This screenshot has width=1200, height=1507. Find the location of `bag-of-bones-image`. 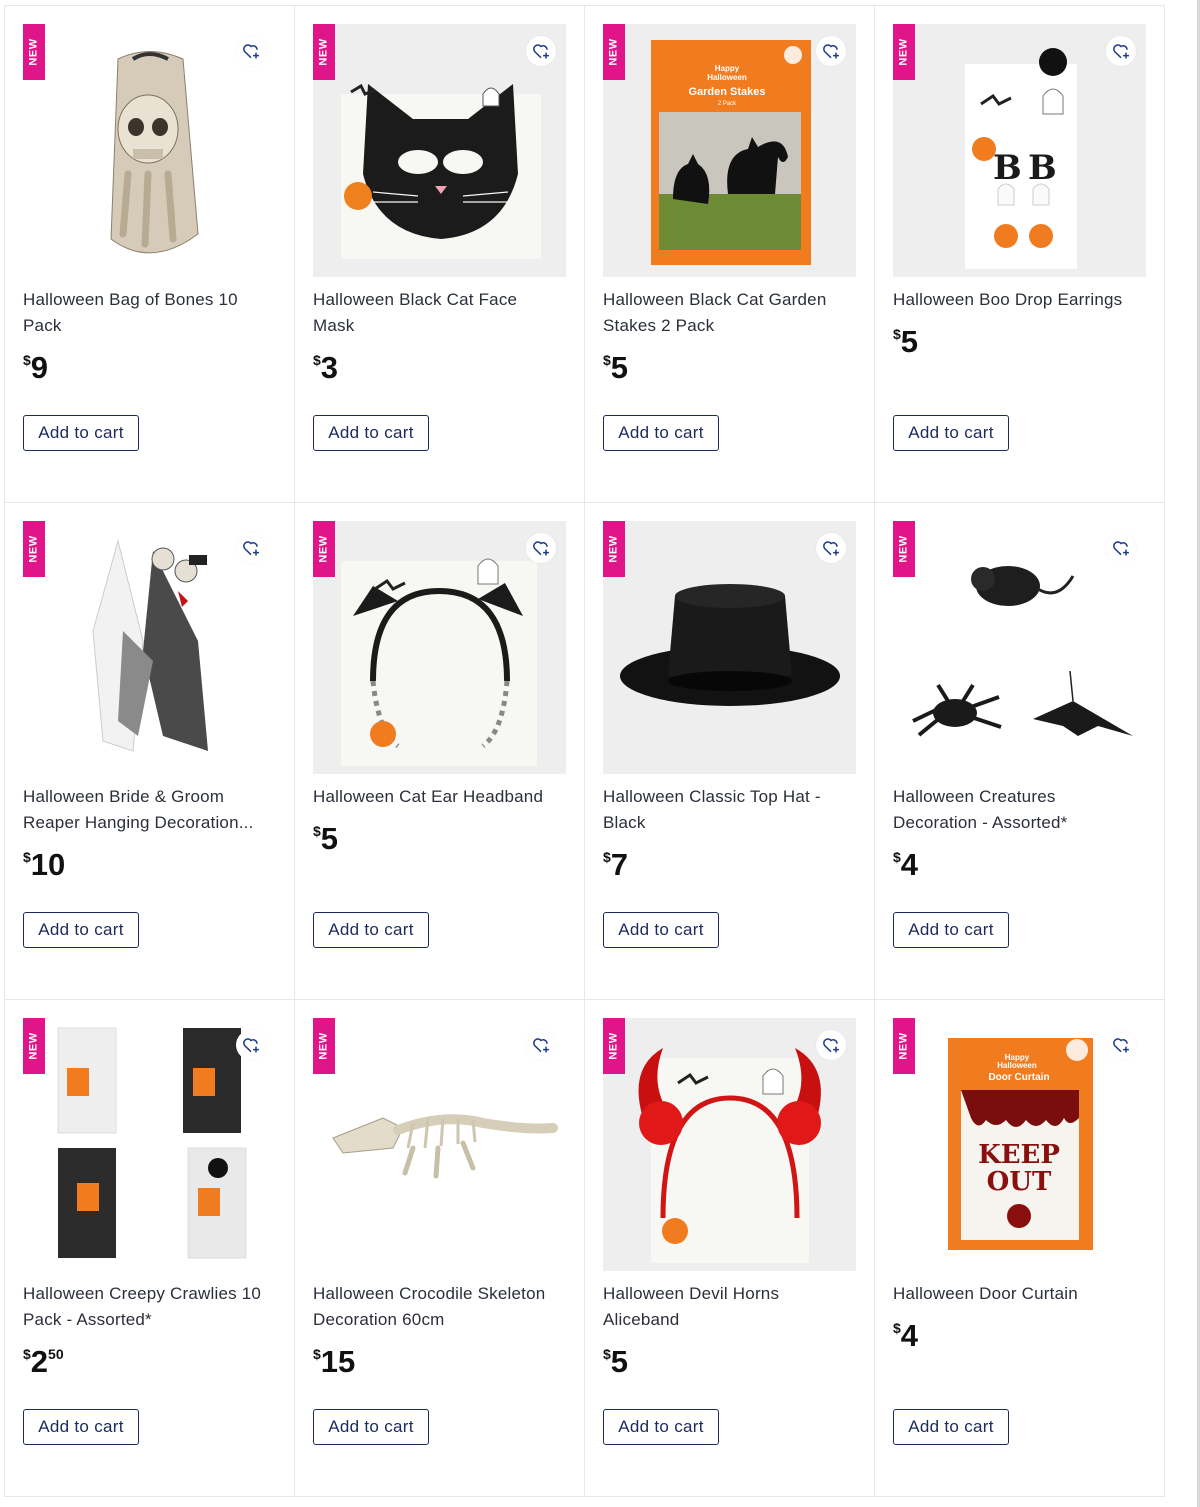

bag-of-bones-image is located at coordinates (149, 150).